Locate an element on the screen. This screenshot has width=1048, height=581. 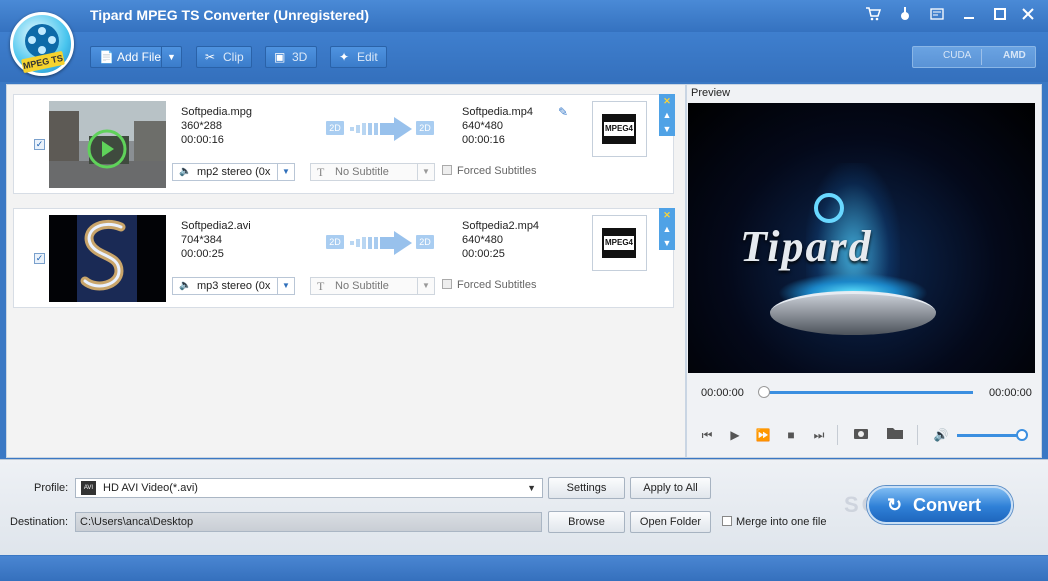
reel-icon is located at coordinates (829, 208).